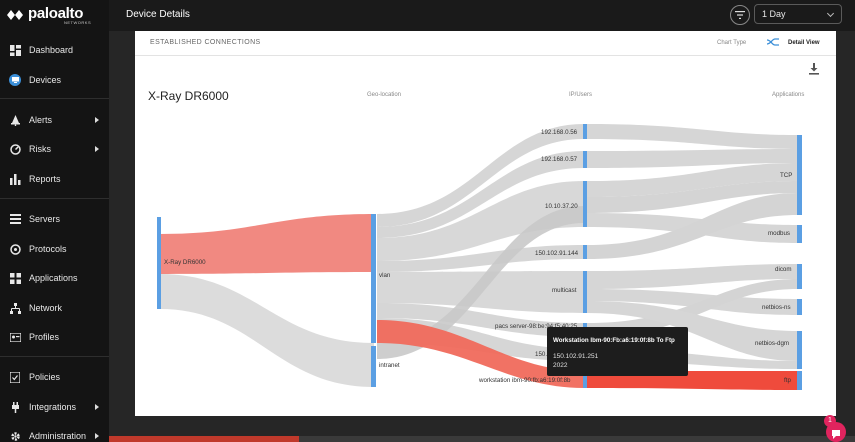  Describe the element at coordinates (46, 308) in the screenshot. I see `sidebar-item-label: Network` at that location.